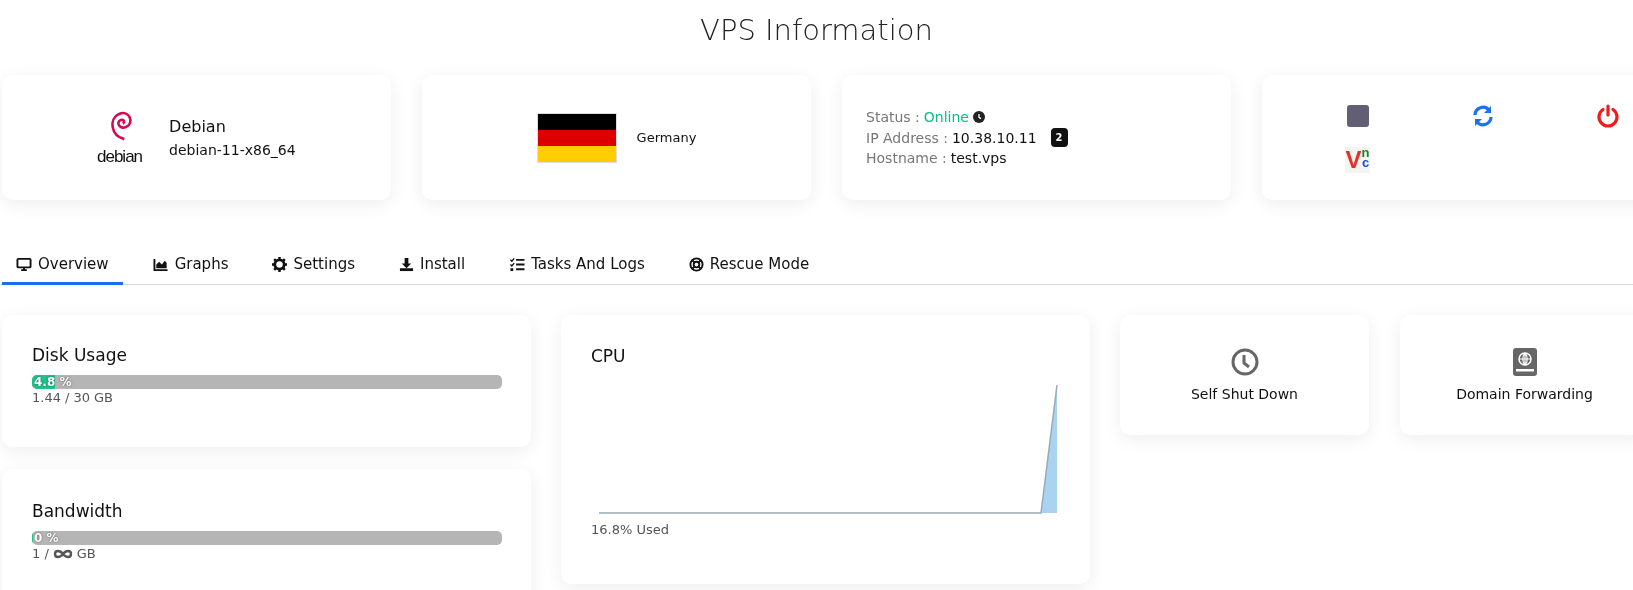 The width and height of the screenshot is (1633, 590). Describe the element at coordinates (666, 137) in the screenshot. I see `country-name: Germany` at that location.